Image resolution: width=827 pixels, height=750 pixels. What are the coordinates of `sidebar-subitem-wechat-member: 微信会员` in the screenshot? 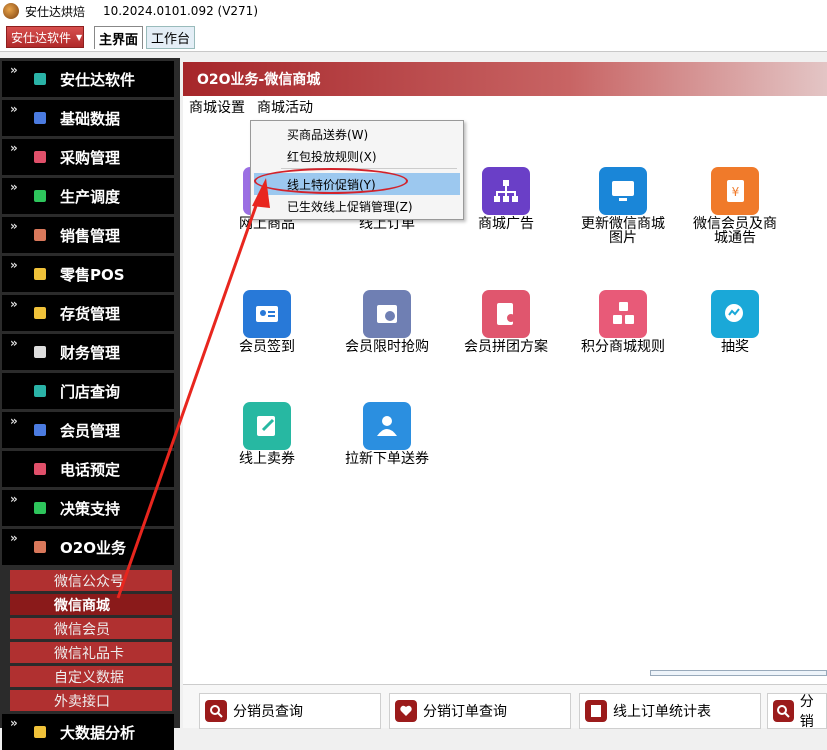 It's located at (91, 628).